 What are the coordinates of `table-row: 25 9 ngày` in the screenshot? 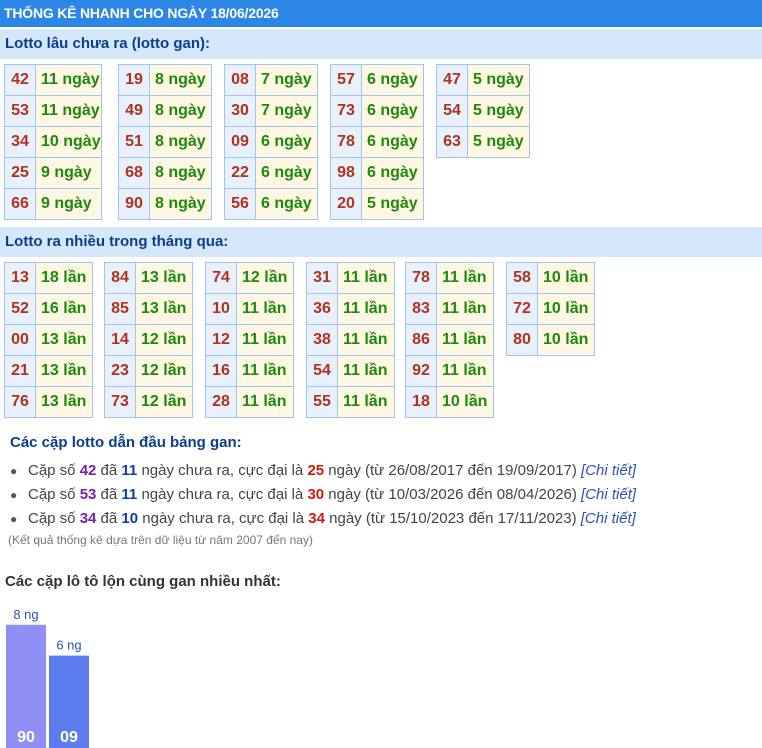 It's located at (53, 173).